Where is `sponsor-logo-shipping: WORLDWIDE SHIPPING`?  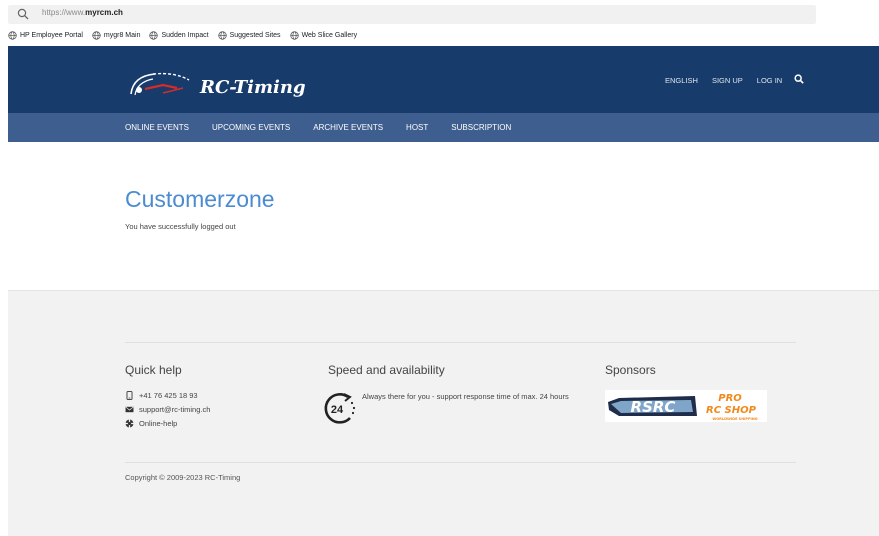
sponsor-logo-shipping: WORLDWIDE SHIPPING is located at coordinates (734, 419).